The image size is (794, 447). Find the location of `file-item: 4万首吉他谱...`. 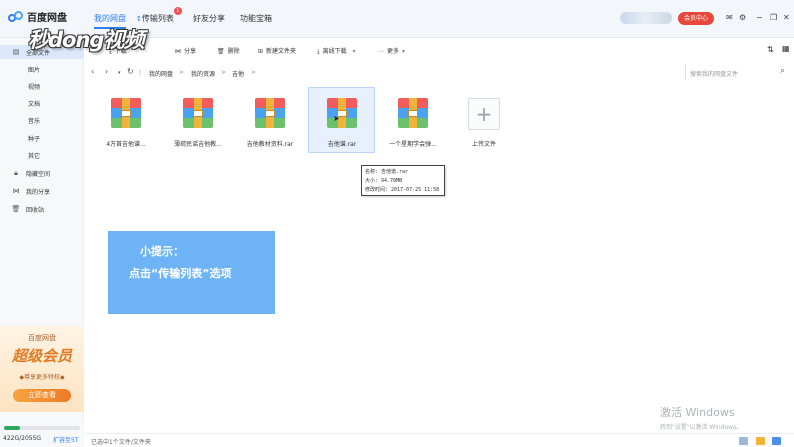

file-item: 4万首吉他谱... is located at coordinates (126, 120).